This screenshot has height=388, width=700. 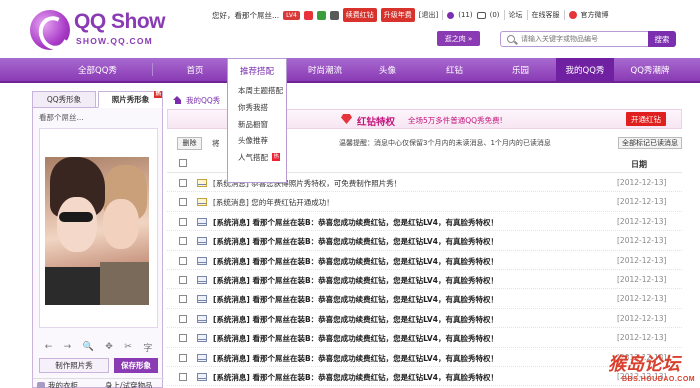 I want to click on nav-tab-brand: QQ秀潮牌, so click(x=650, y=69).